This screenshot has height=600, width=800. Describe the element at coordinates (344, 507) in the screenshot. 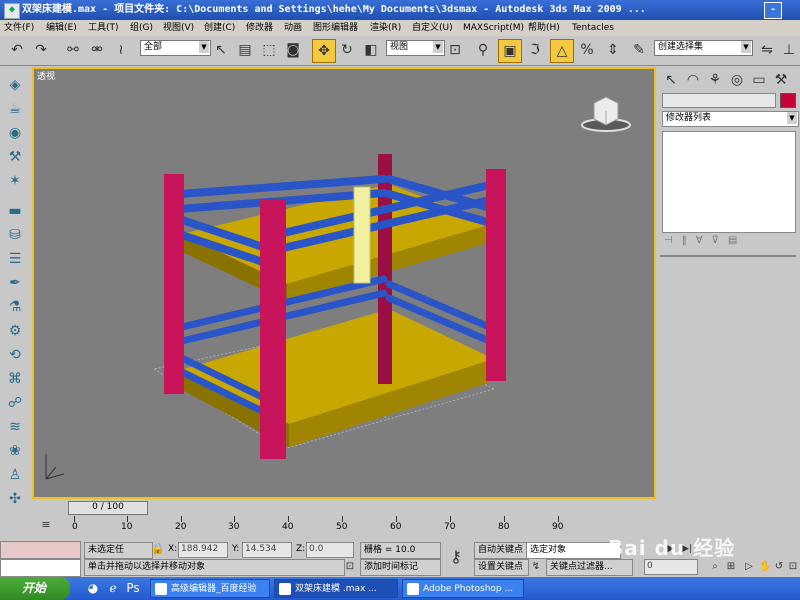

I see `time-slider: 0 / 100` at that location.